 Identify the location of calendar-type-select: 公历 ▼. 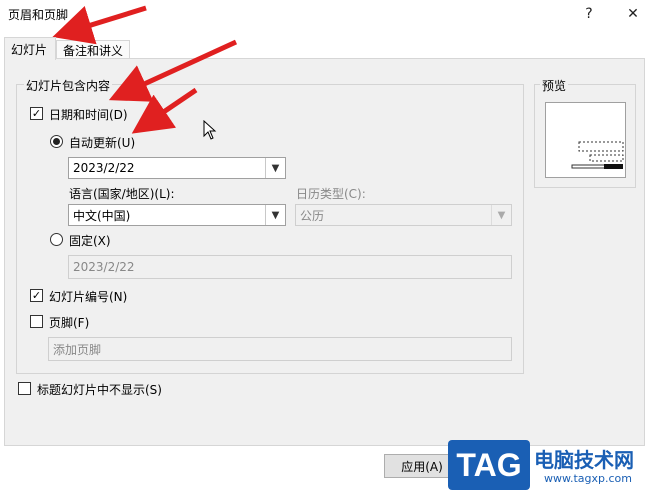
(403, 215).